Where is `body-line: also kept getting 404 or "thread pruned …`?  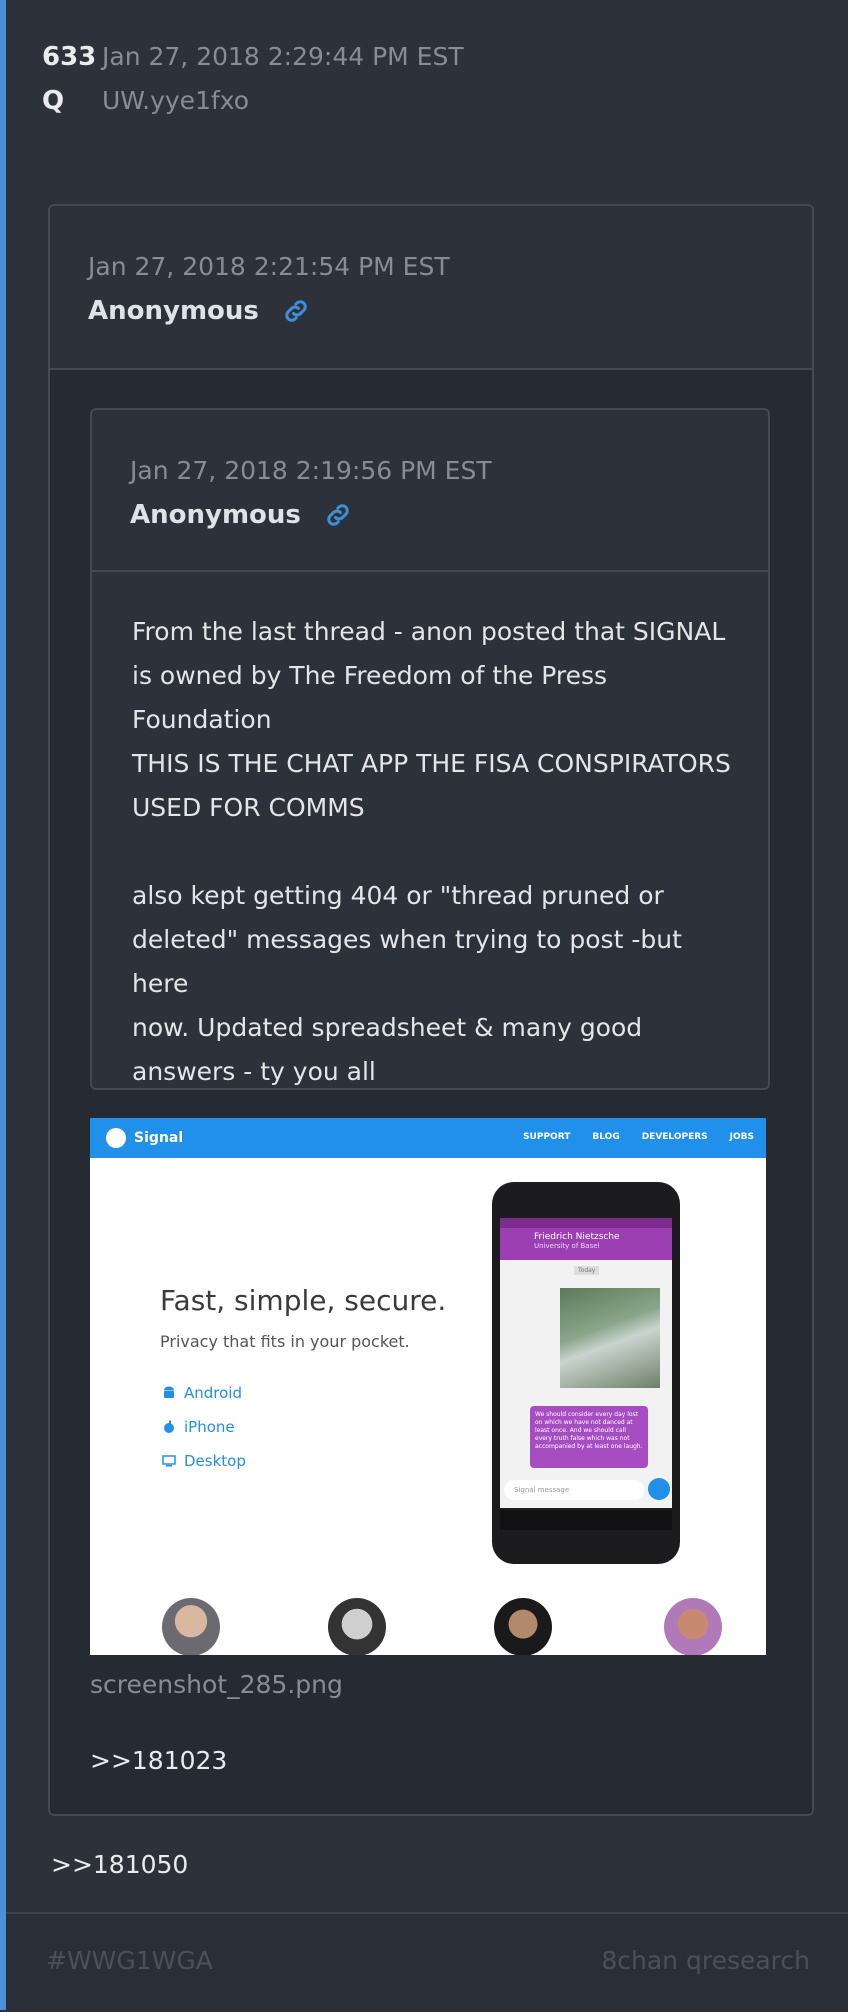 body-line: also kept getting 404 or "thread pruned … is located at coordinates (398, 895).